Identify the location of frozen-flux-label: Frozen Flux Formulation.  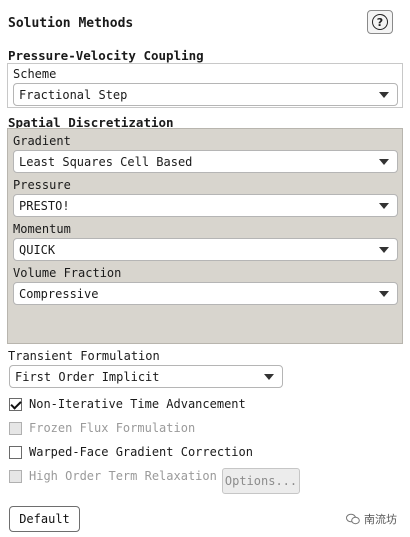
(112, 428).